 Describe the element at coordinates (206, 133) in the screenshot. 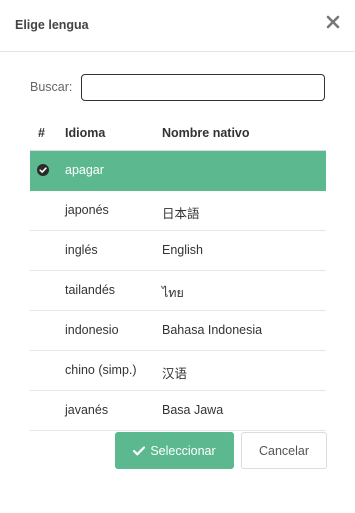

I see `column-header-native-name: Nombre nativo` at that location.